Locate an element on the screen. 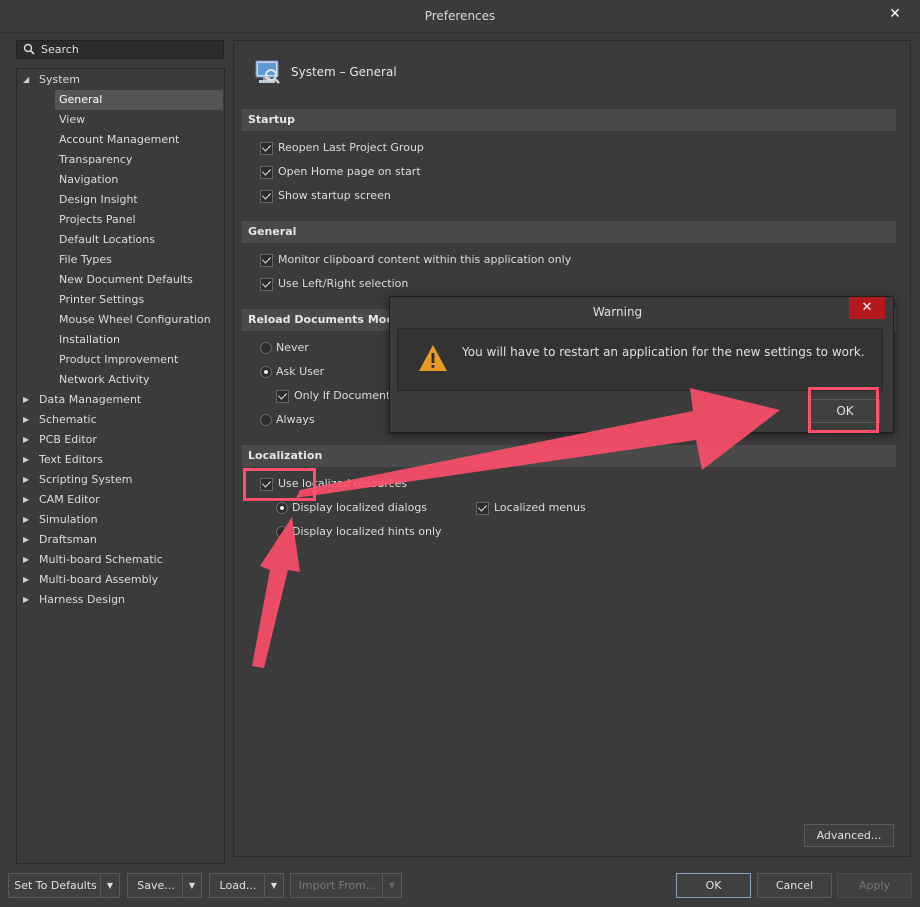 Image resolution: width=920 pixels, height=907 pixels. tree-node-simulation: ▶ Simulation is located at coordinates (117, 520).